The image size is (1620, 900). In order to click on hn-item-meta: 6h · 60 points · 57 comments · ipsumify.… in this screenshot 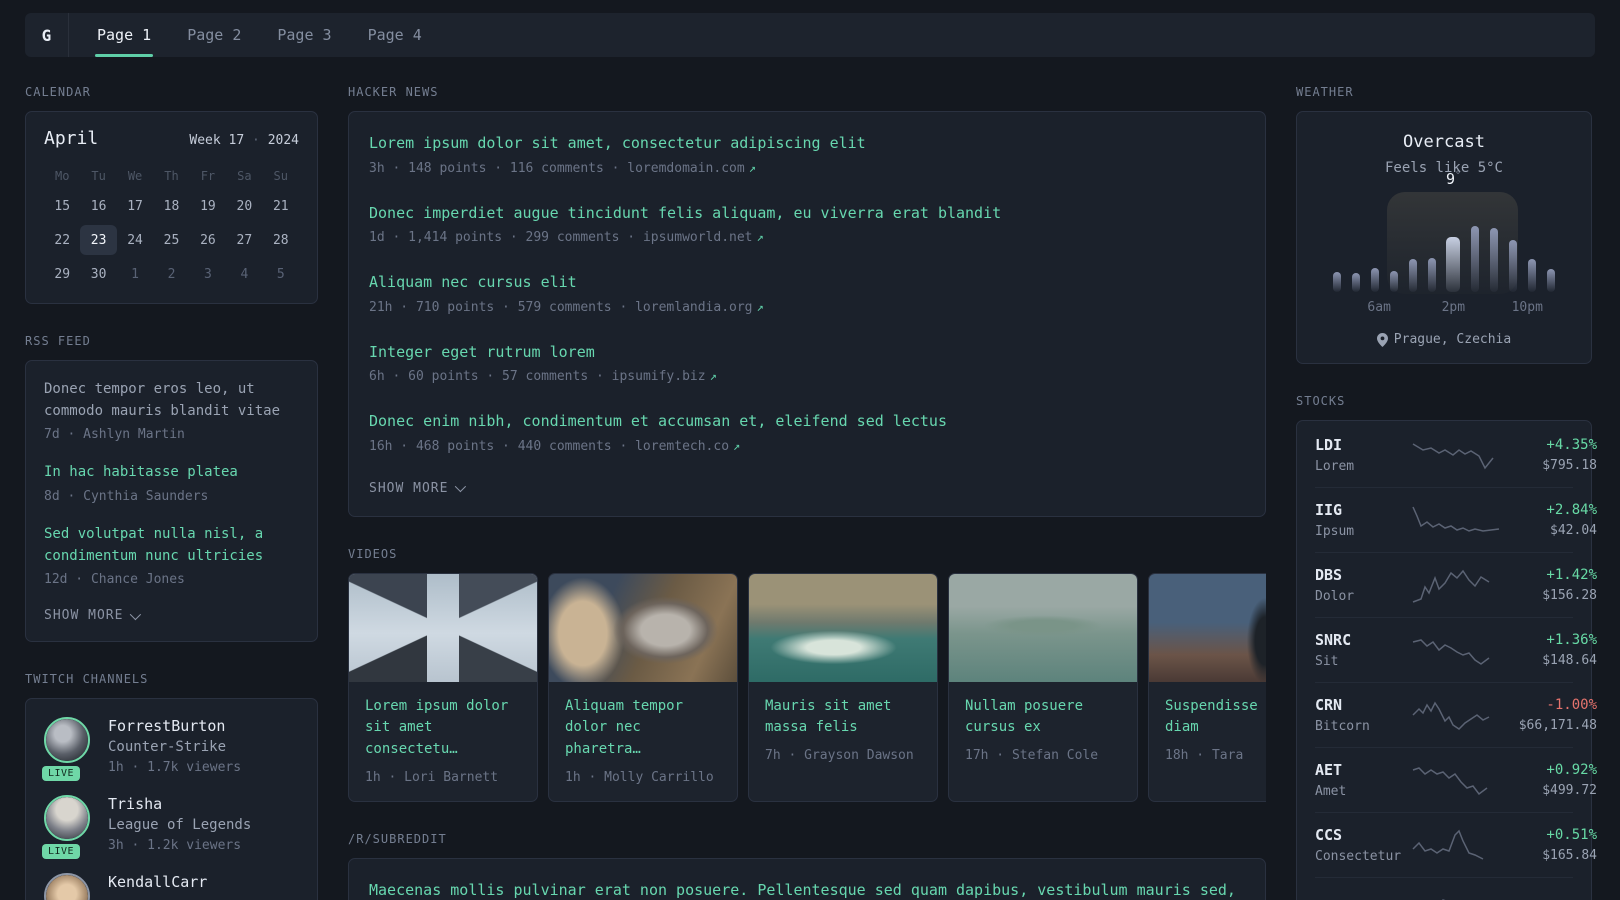, I will do `click(807, 376)`.